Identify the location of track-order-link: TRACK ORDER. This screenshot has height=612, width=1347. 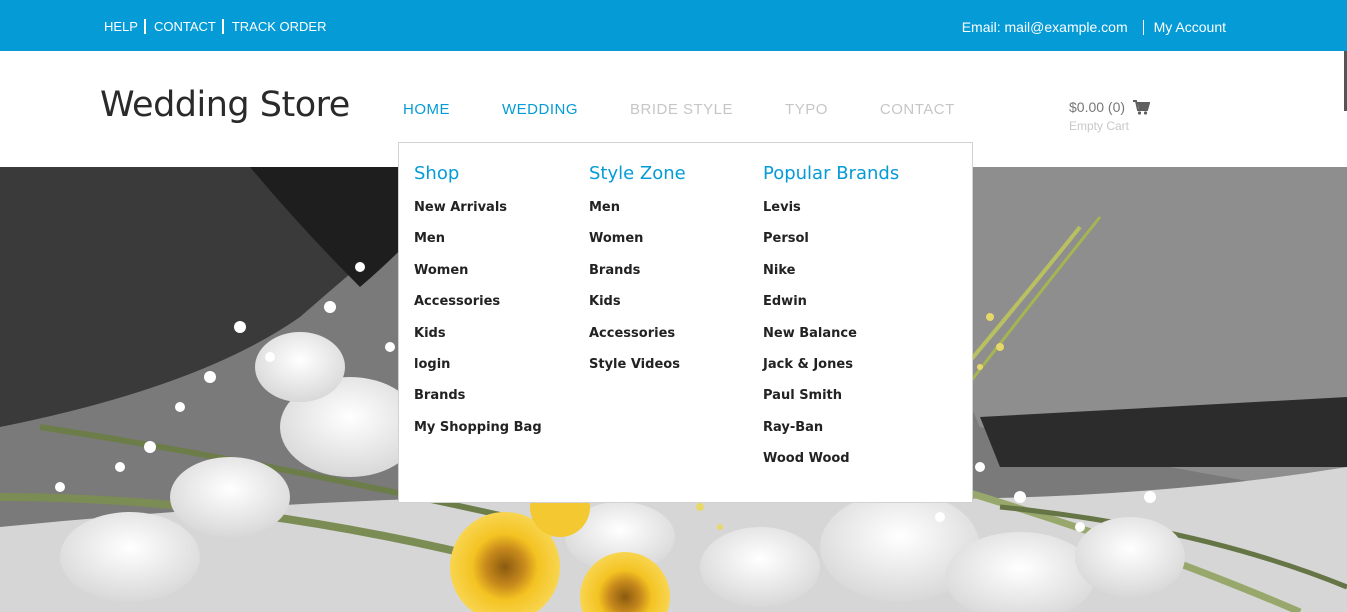
(279, 26).